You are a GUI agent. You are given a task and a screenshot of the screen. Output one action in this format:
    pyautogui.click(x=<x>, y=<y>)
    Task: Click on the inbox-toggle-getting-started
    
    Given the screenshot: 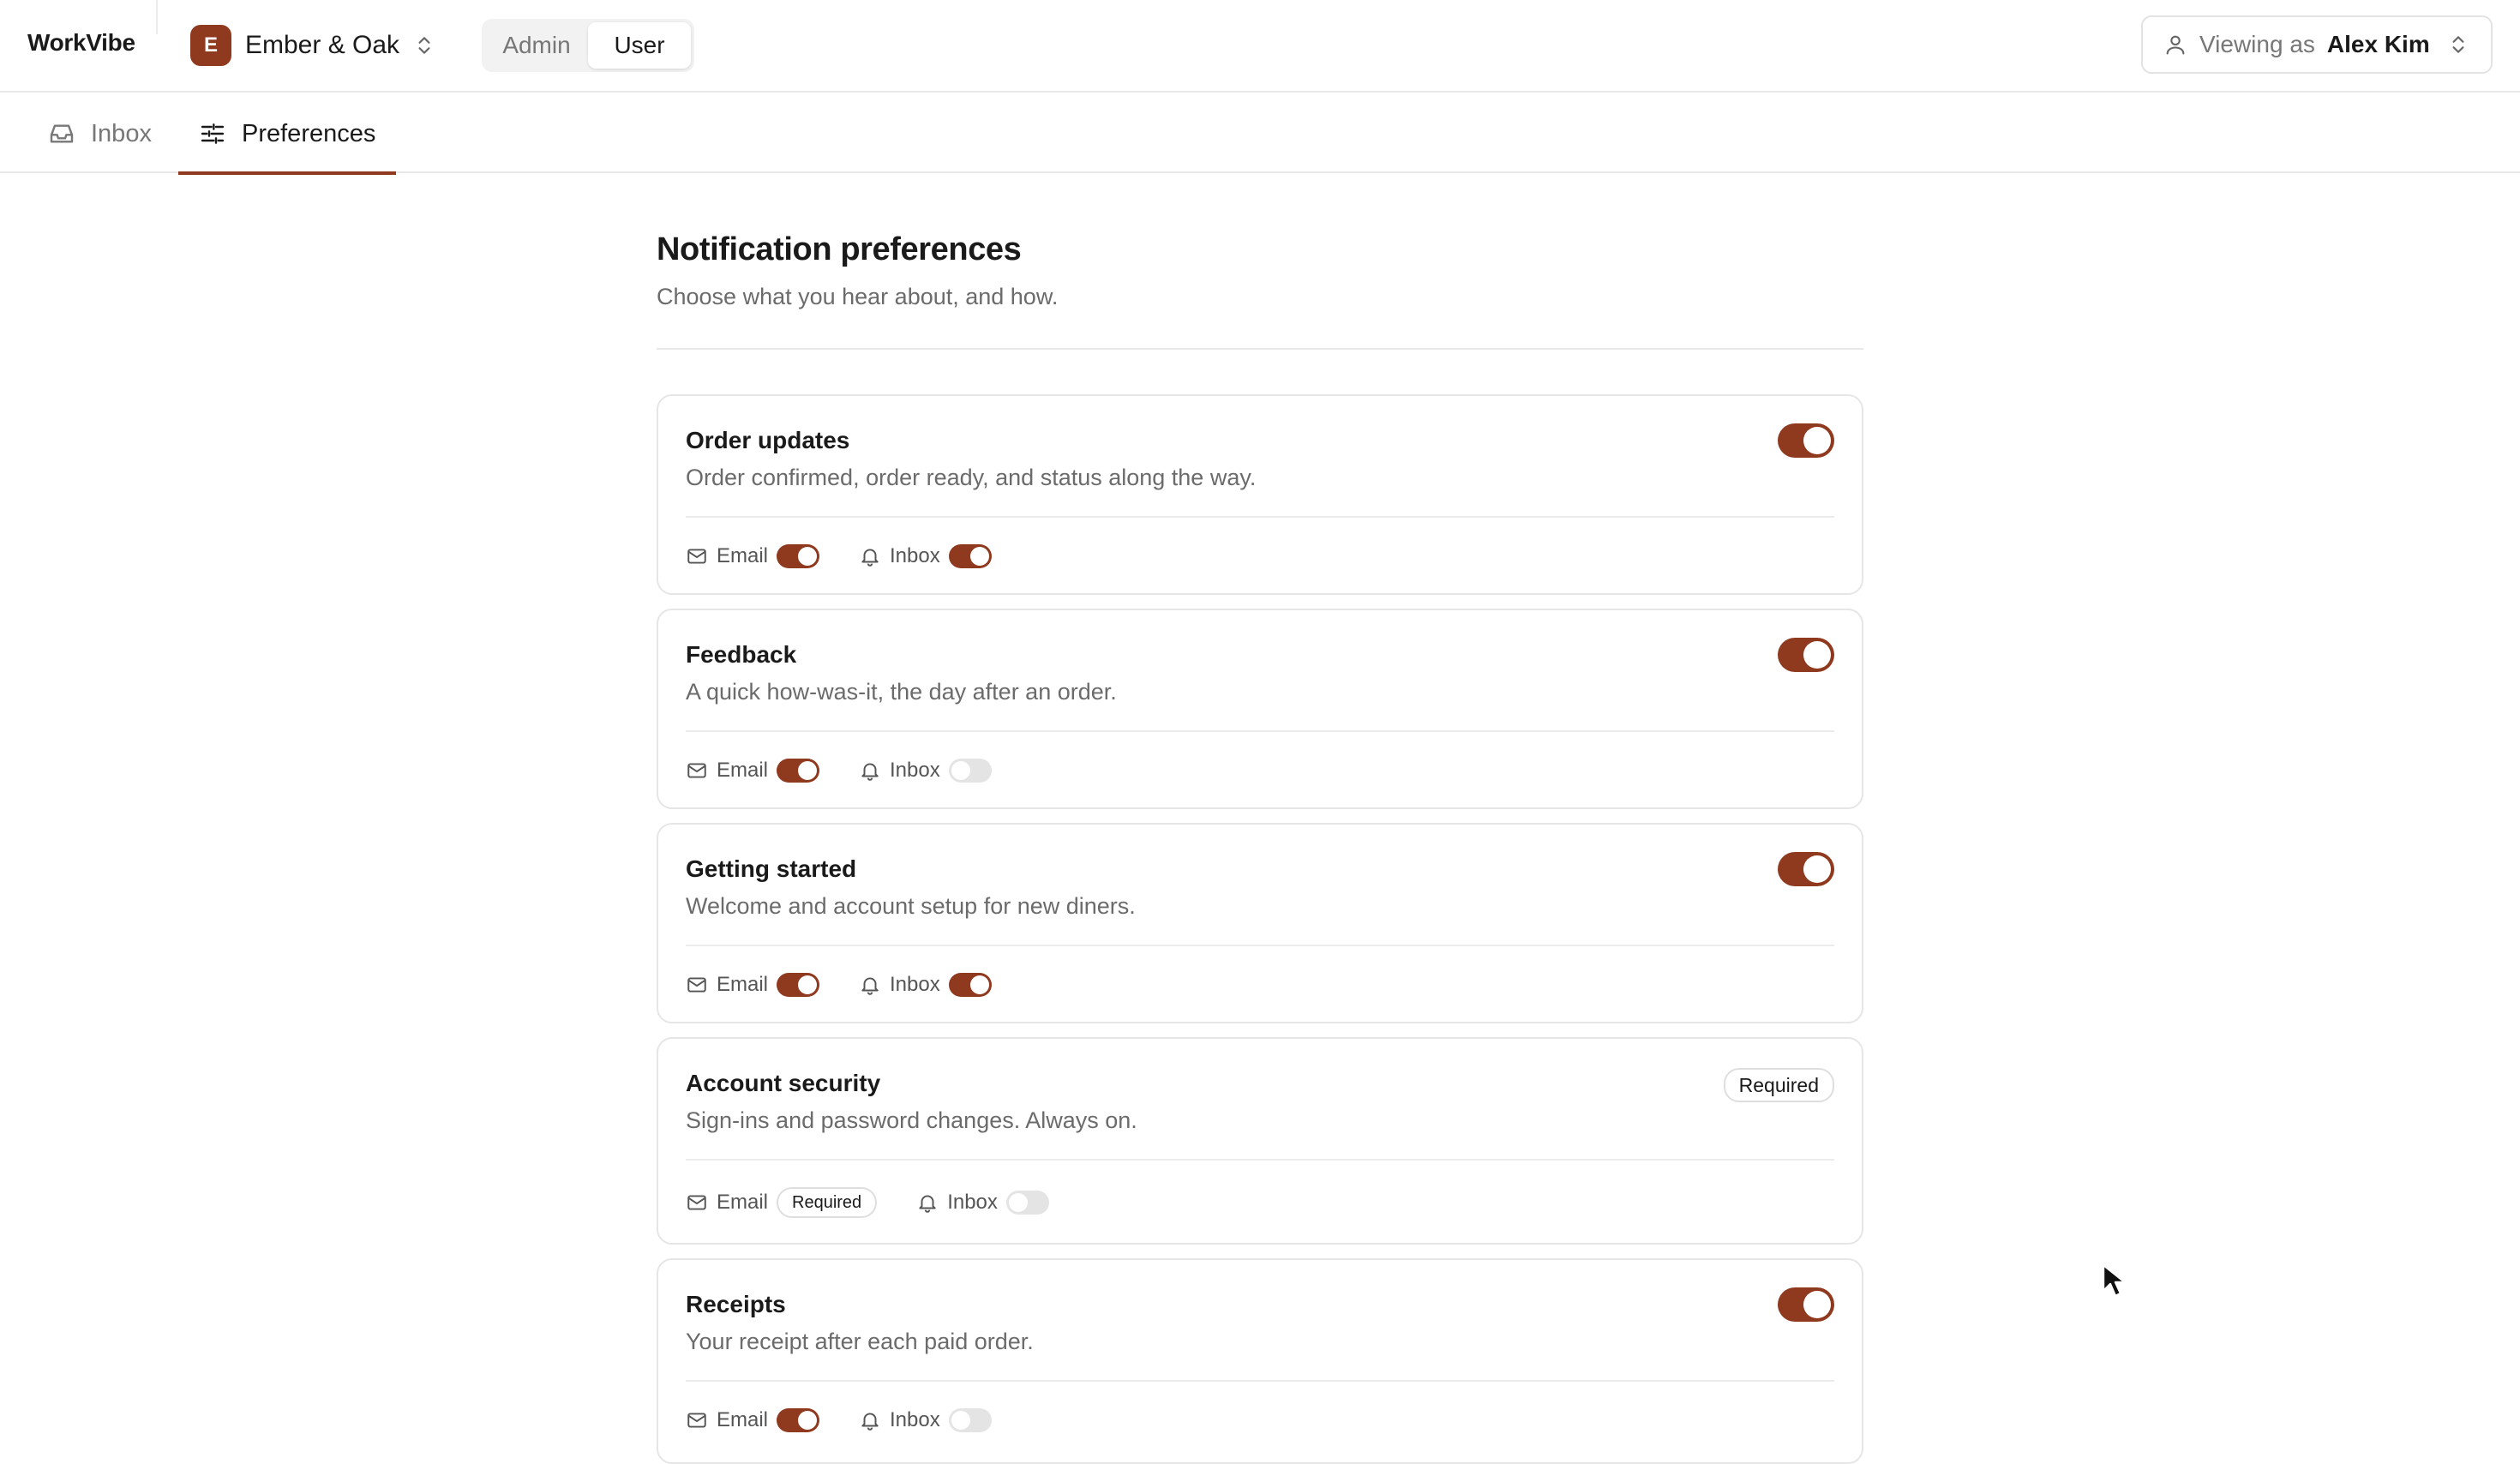 What is the action you would take?
    pyautogui.click(x=970, y=985)
    